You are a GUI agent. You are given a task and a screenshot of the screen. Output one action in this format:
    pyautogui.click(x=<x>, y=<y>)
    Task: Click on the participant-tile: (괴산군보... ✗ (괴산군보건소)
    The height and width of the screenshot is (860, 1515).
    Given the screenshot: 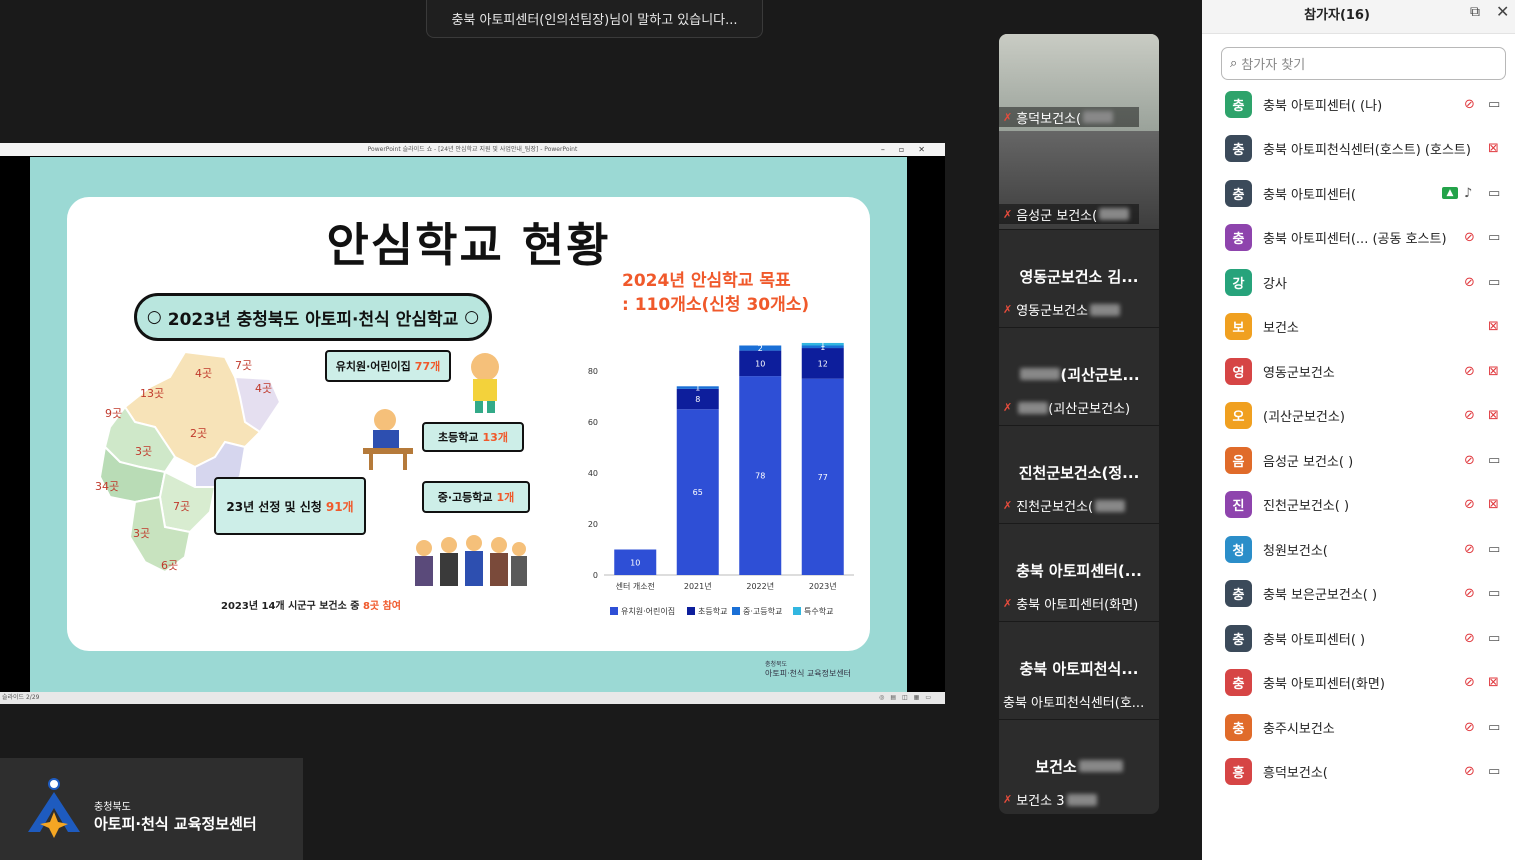 What is the action you would take?
    pyautogui.click(x=1079, y=376)
    